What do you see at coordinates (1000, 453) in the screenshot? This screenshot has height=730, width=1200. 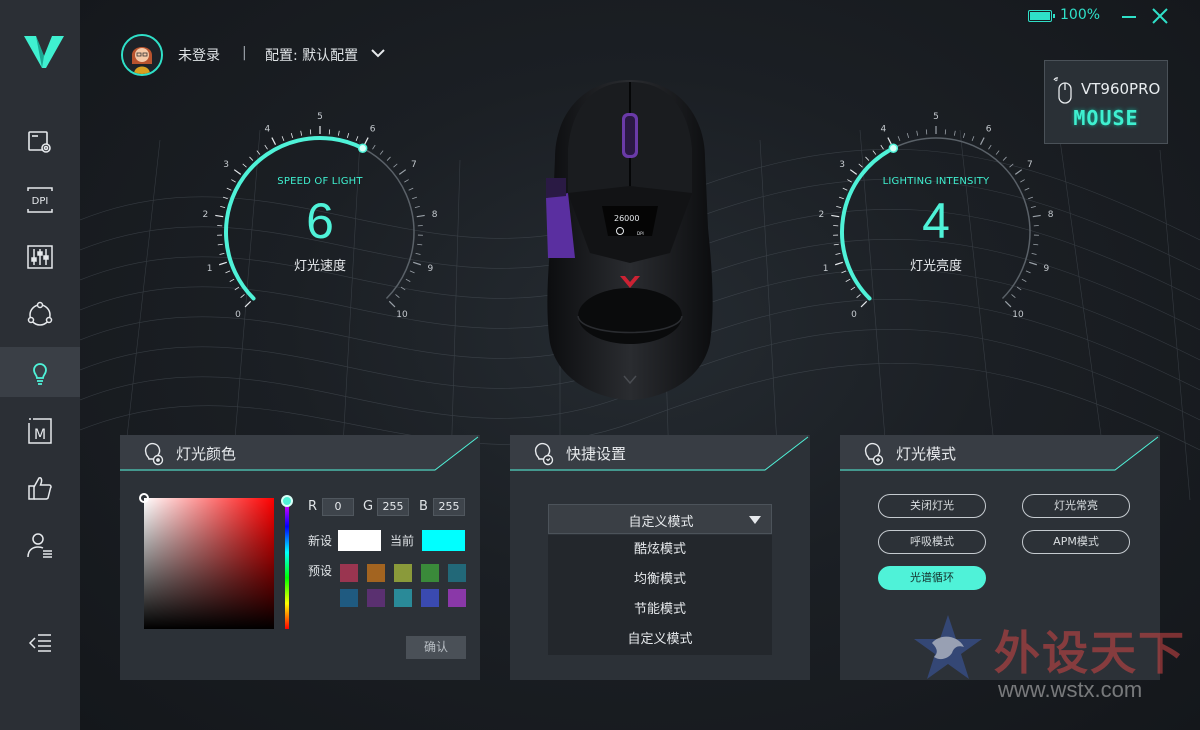 I see `panel-header-decoration` at bounding box center [1000, 453].